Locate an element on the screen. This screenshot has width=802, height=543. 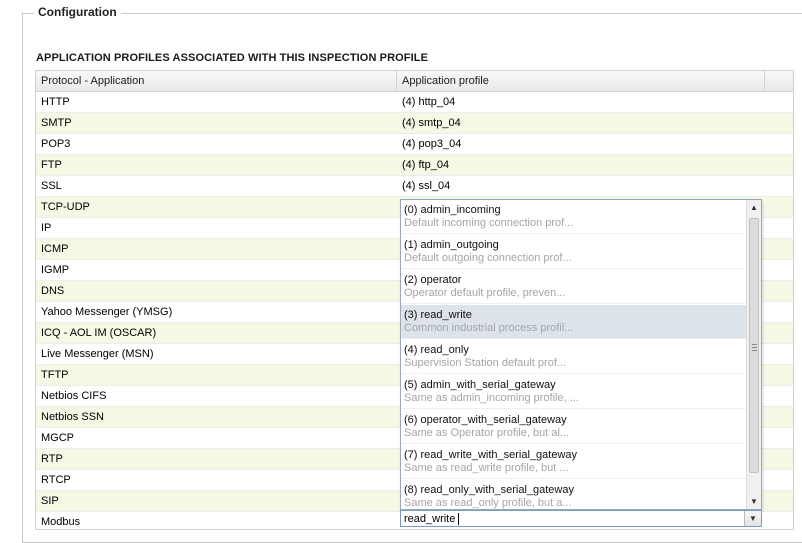
profile-combobox: read_write ▼ is located at coordinates (581, 518).